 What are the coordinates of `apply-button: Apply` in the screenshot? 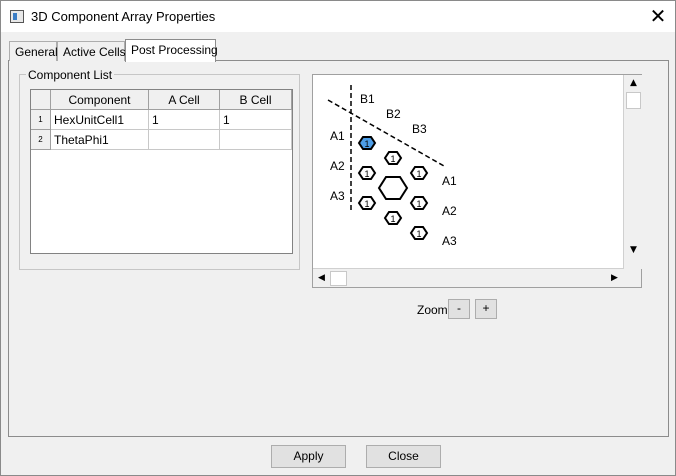 It's located at (308, 456).